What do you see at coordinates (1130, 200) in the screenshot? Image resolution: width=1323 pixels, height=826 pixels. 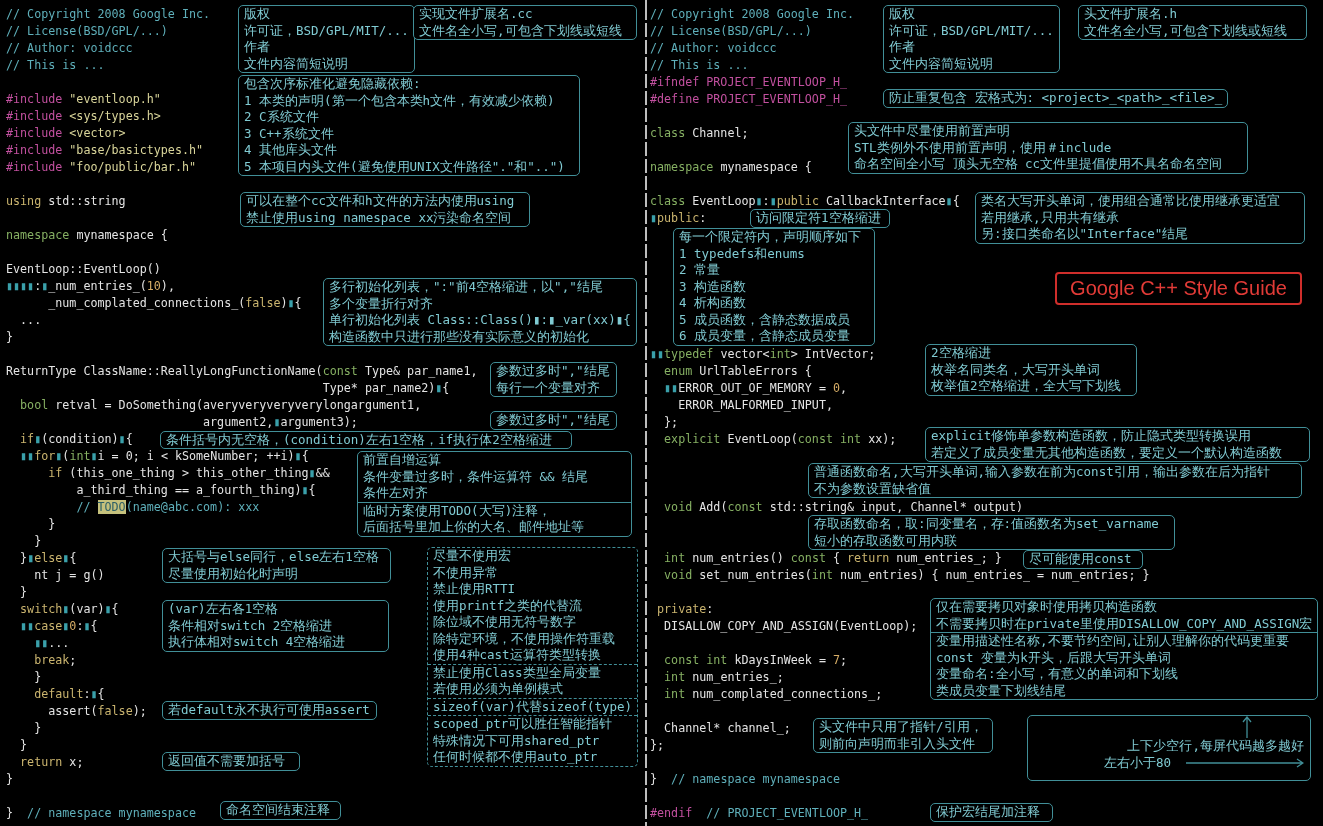 I see `callout-text: 类名大写开头单词，使用组合通常比使用继承更适宜` at bounding box center [1130, 200].